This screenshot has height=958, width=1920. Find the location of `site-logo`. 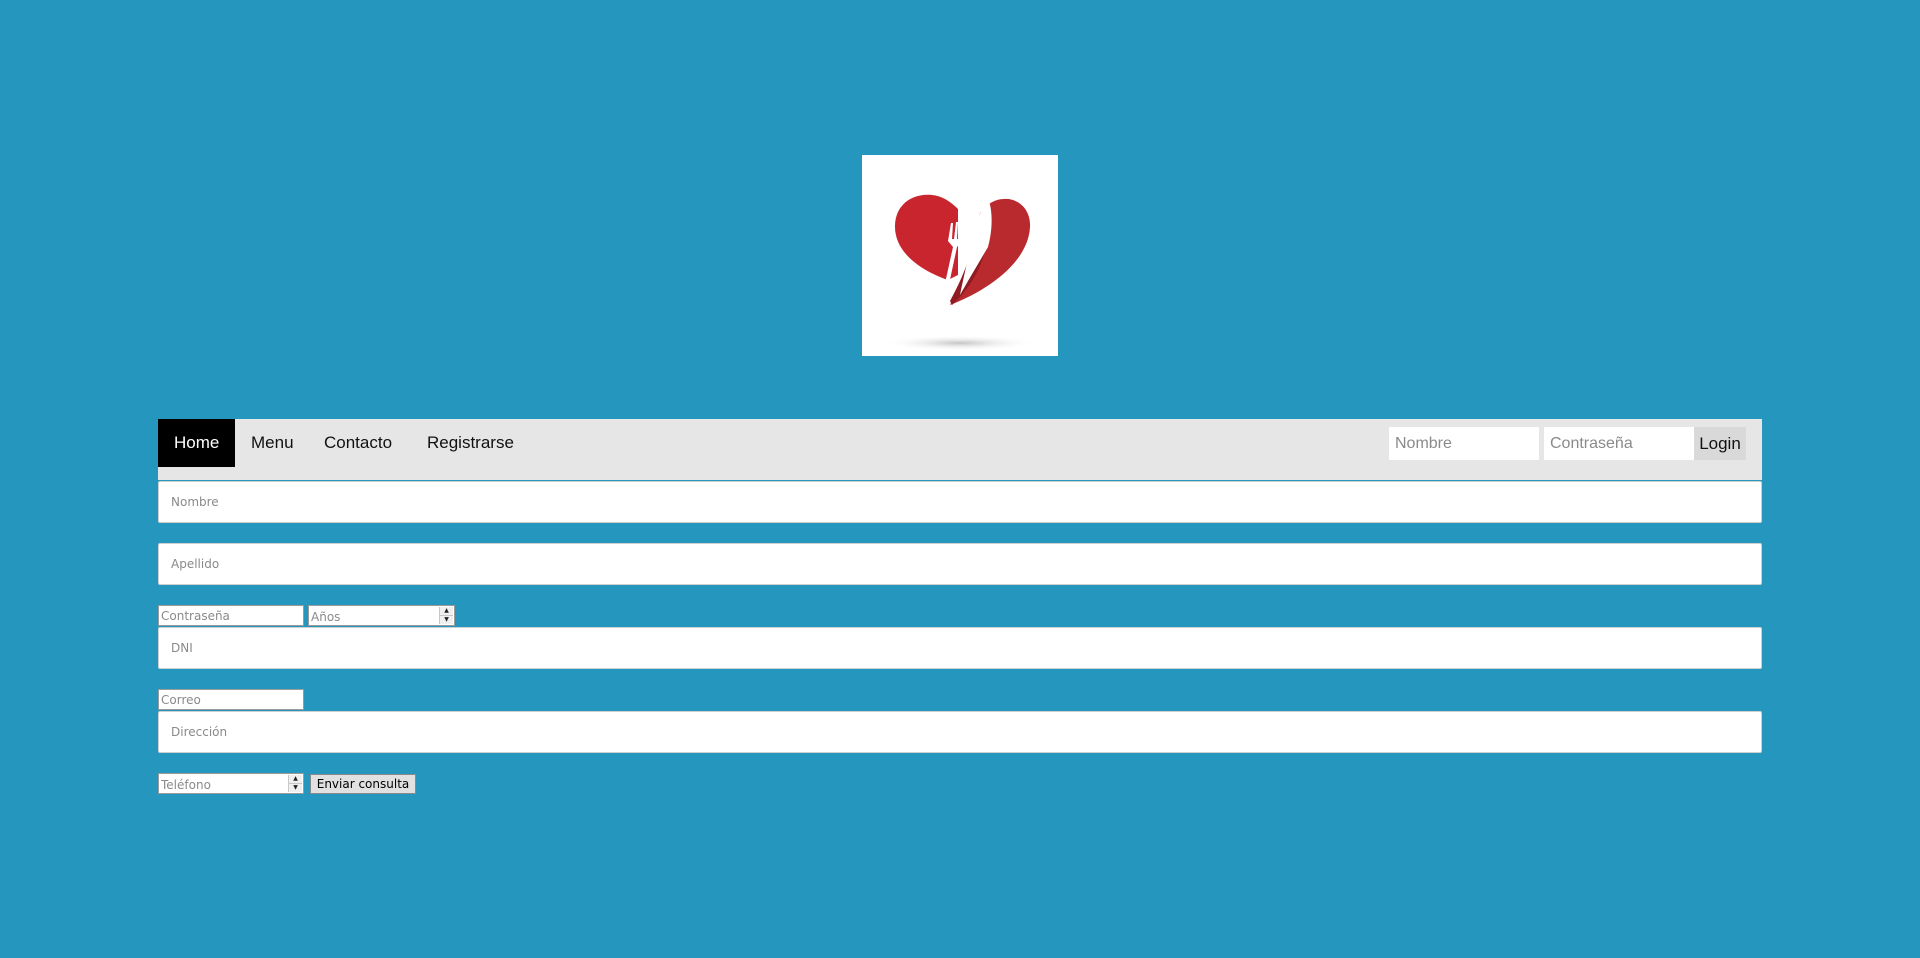

site-logo is located at coordinates (960, 255).